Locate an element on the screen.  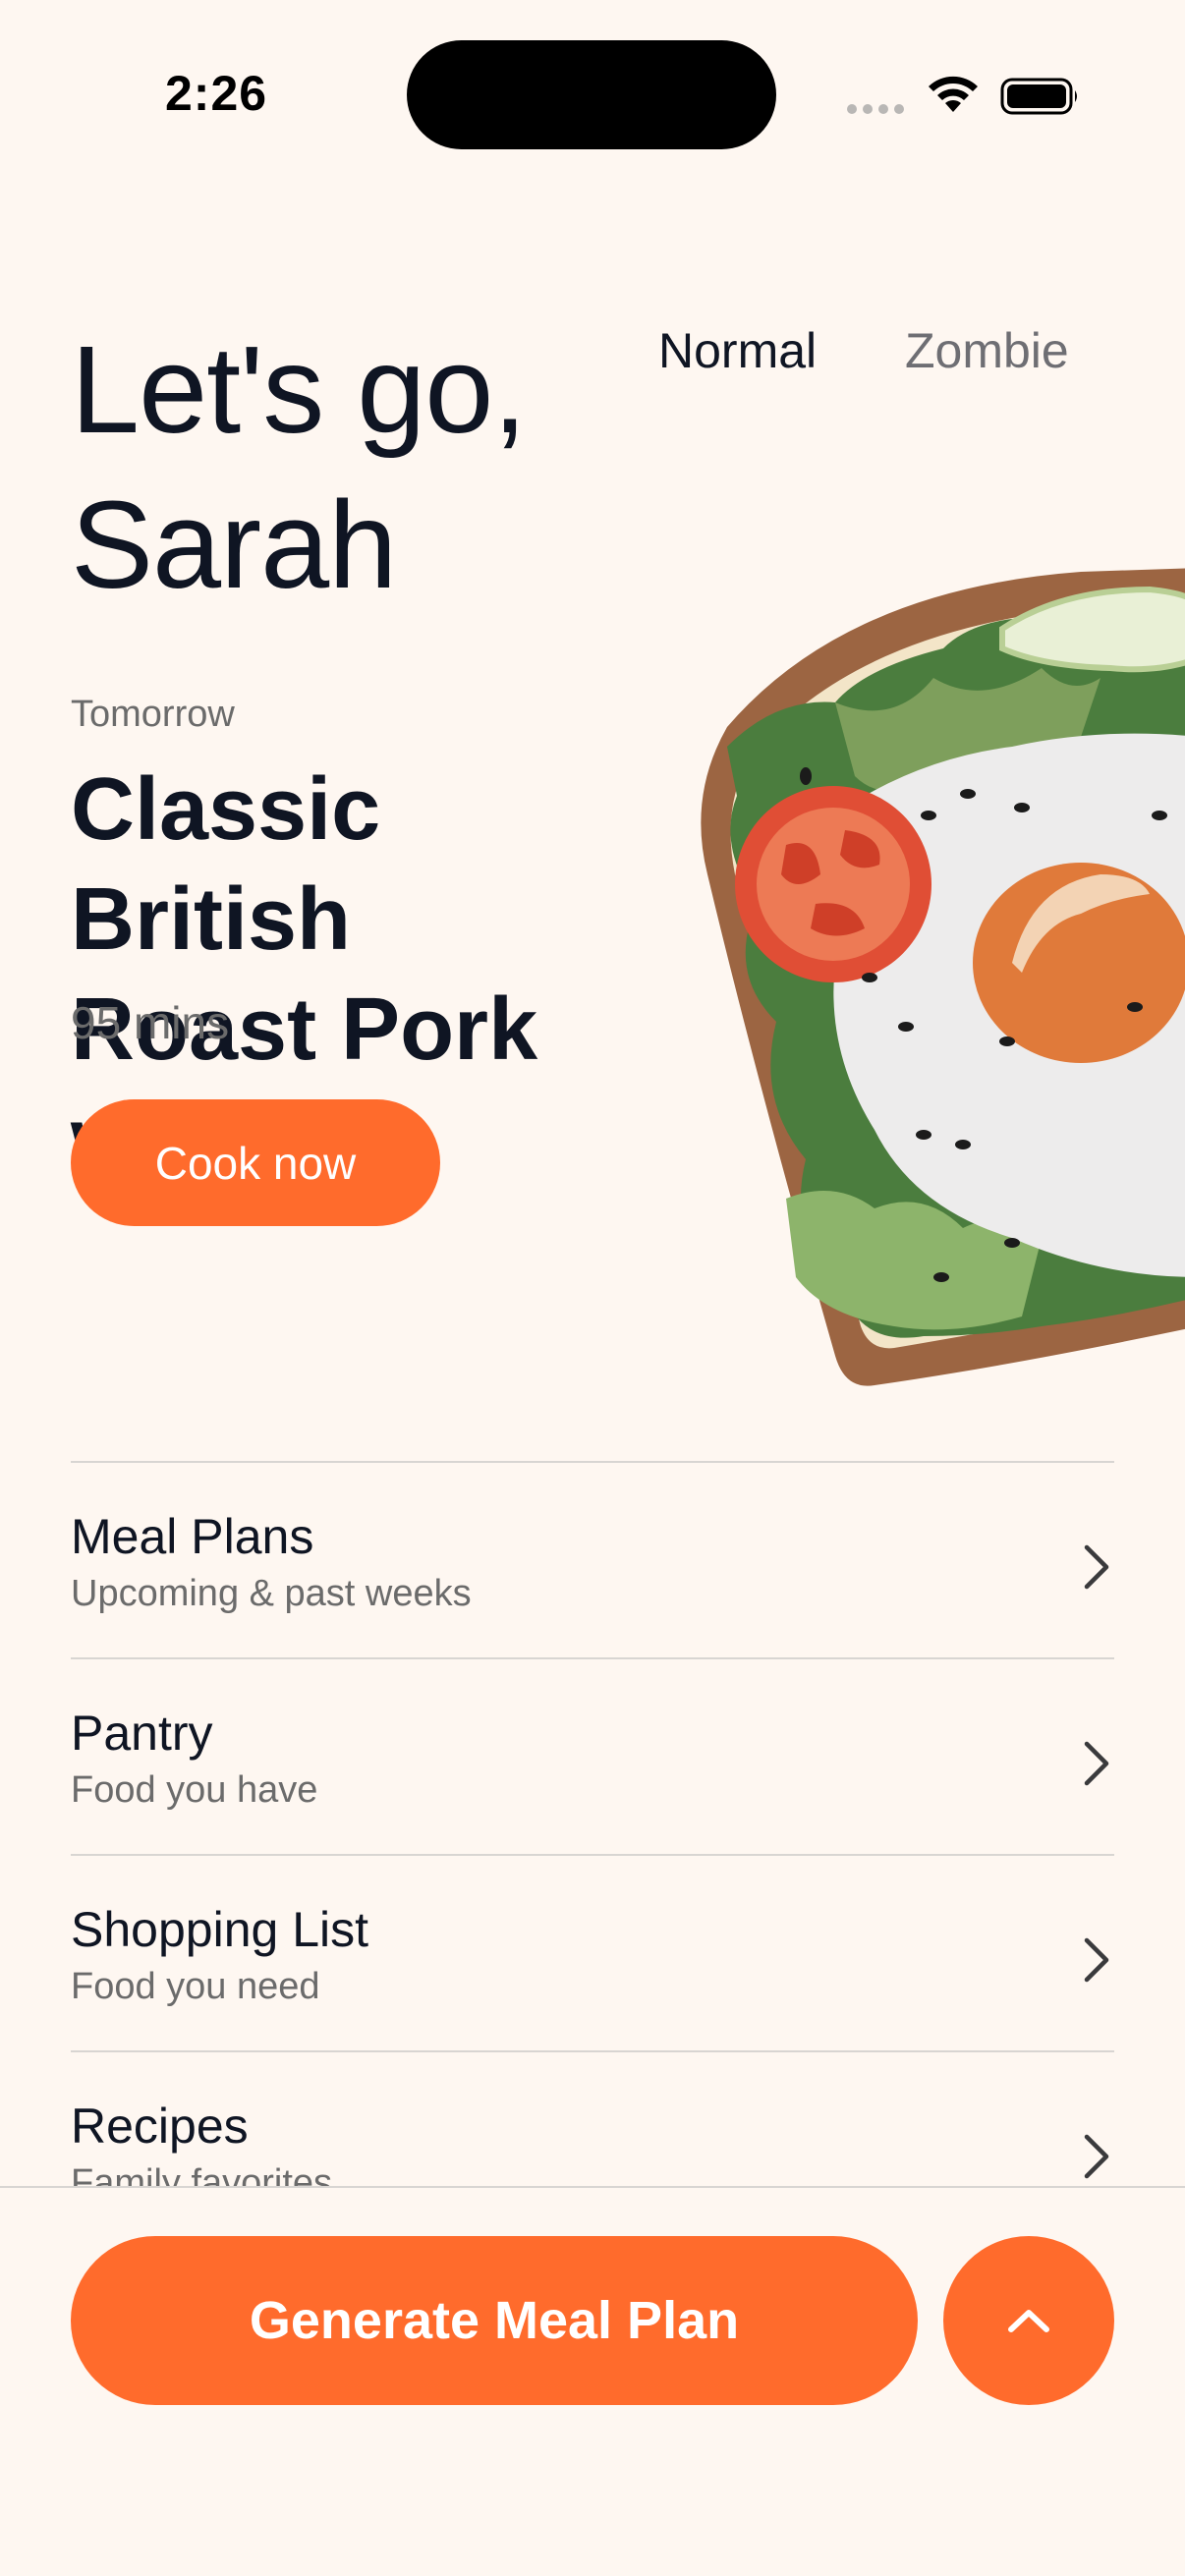
cook-now-button: Cook now is located at coordinates (256, 1162).